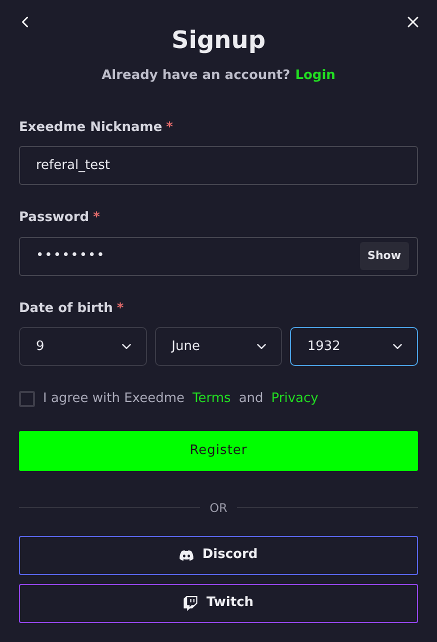  I want to click on discord-button: Discord, so click(218, 555).